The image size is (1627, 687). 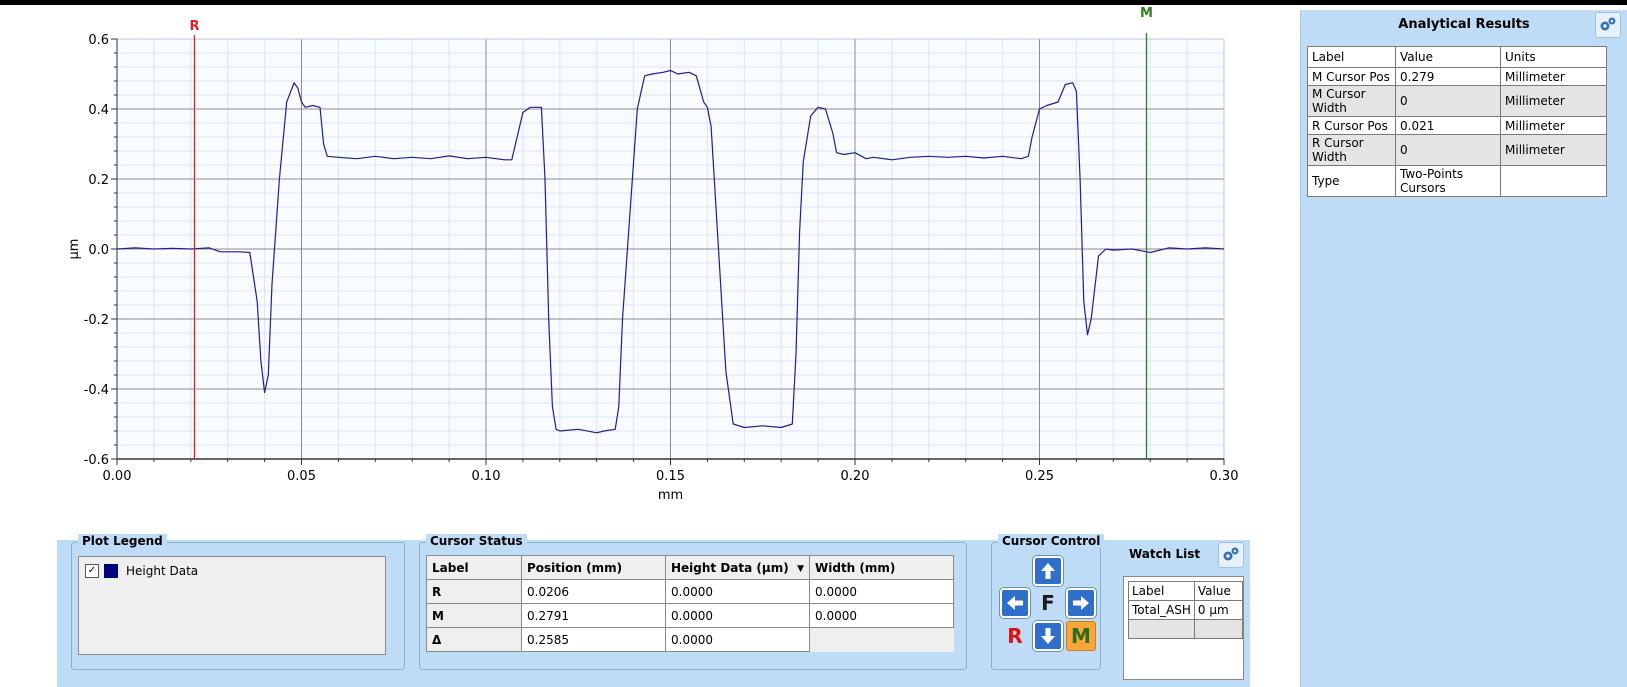 I want to click on table-row: M 0.2791 0.0000 0.0000, so click(x=690, y=615).